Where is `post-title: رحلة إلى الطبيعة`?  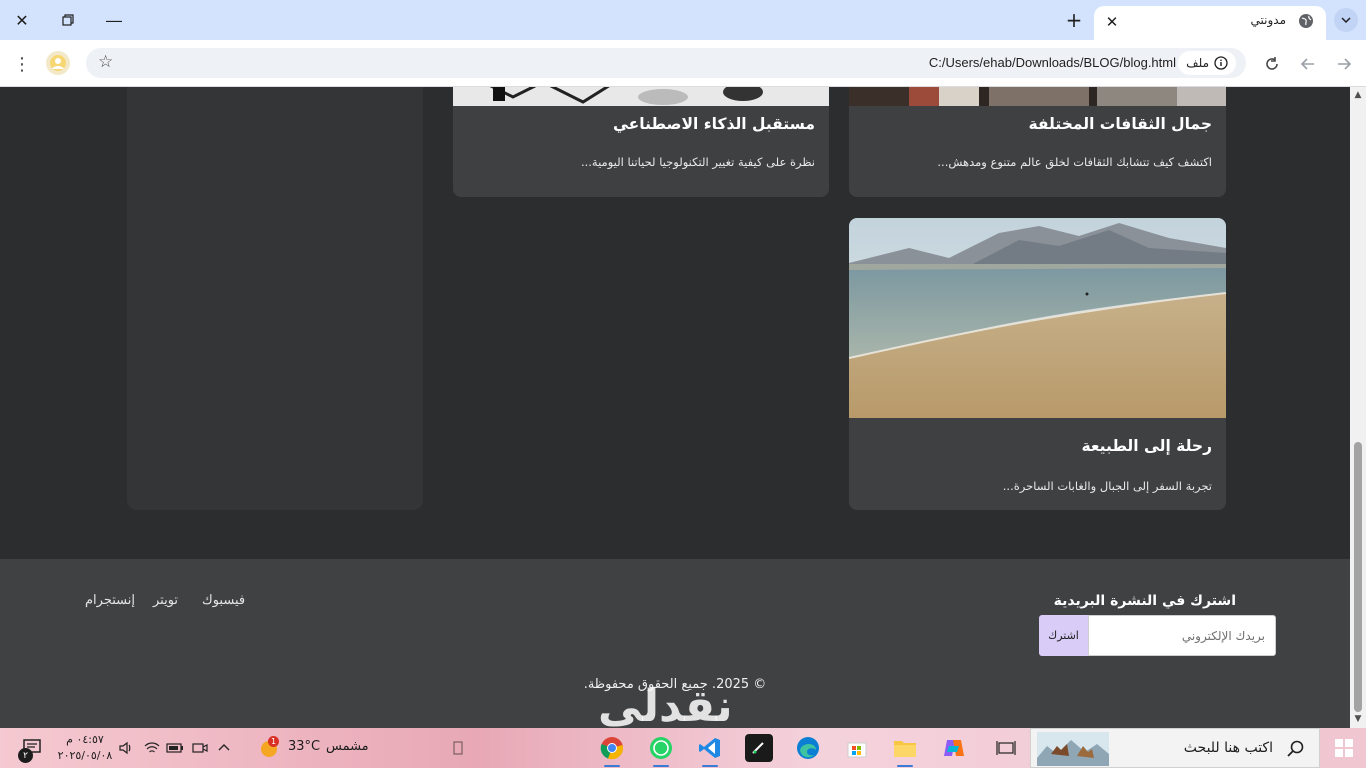 post-title: رحلة إلى الطبيعة is located at coordinates (1147, 446).